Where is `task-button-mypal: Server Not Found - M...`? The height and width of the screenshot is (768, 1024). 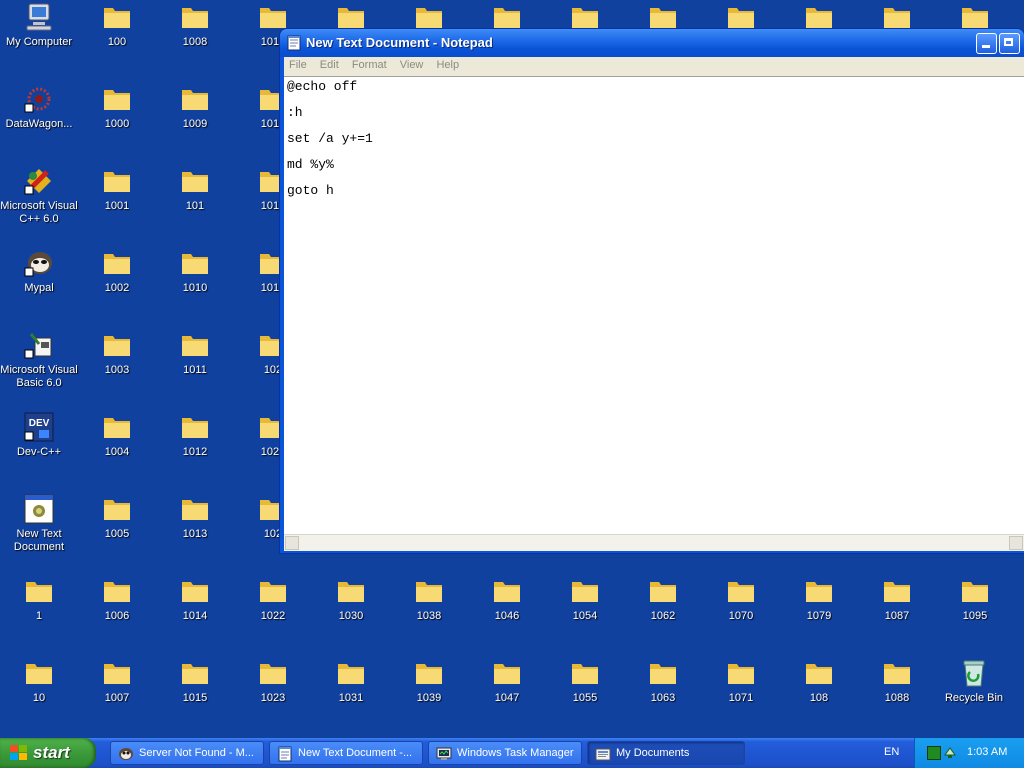 task-button-mypal: Server Not Found - M... is located at coordinates (187, 753).